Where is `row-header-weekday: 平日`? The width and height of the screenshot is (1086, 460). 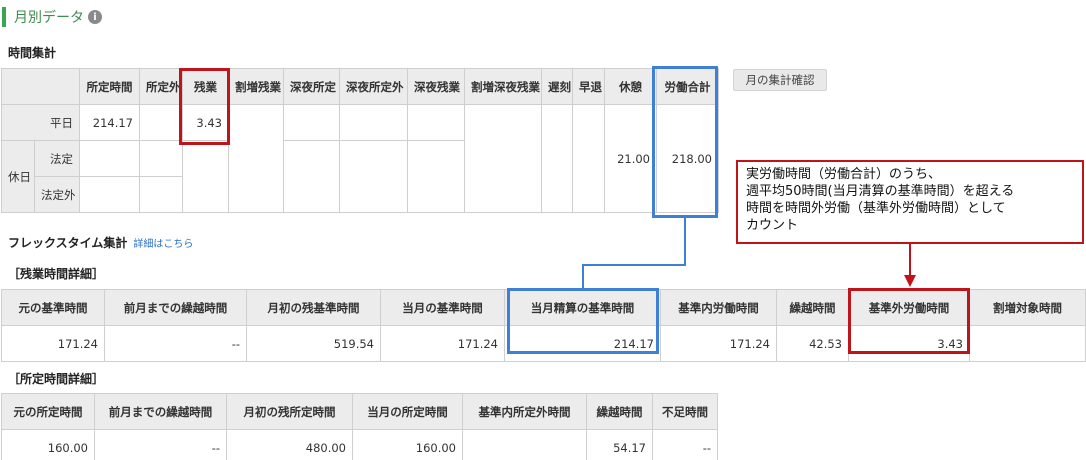
row-header-weekday: 平日 is located at coordinates (40, 122).